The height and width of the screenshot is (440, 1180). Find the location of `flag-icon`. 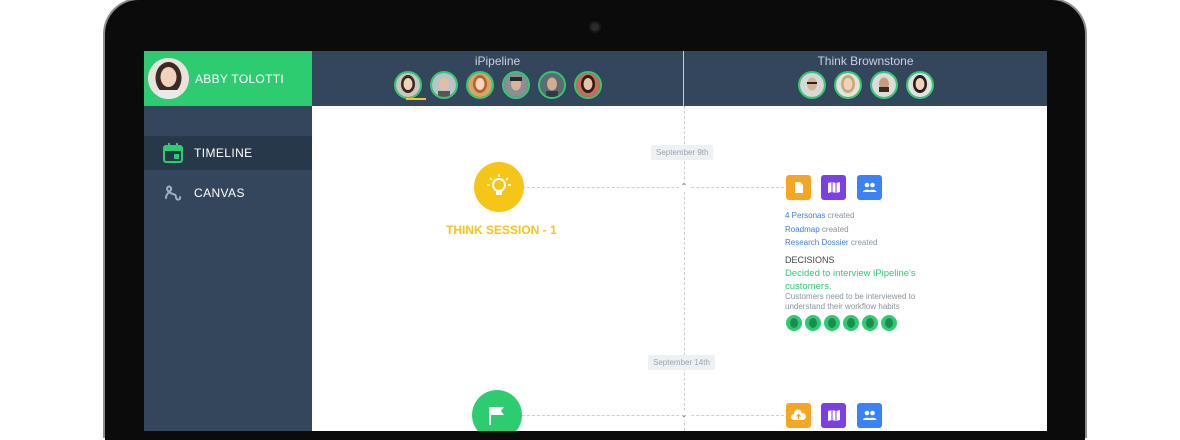

flag-icon is located at coordinates (496, 416).